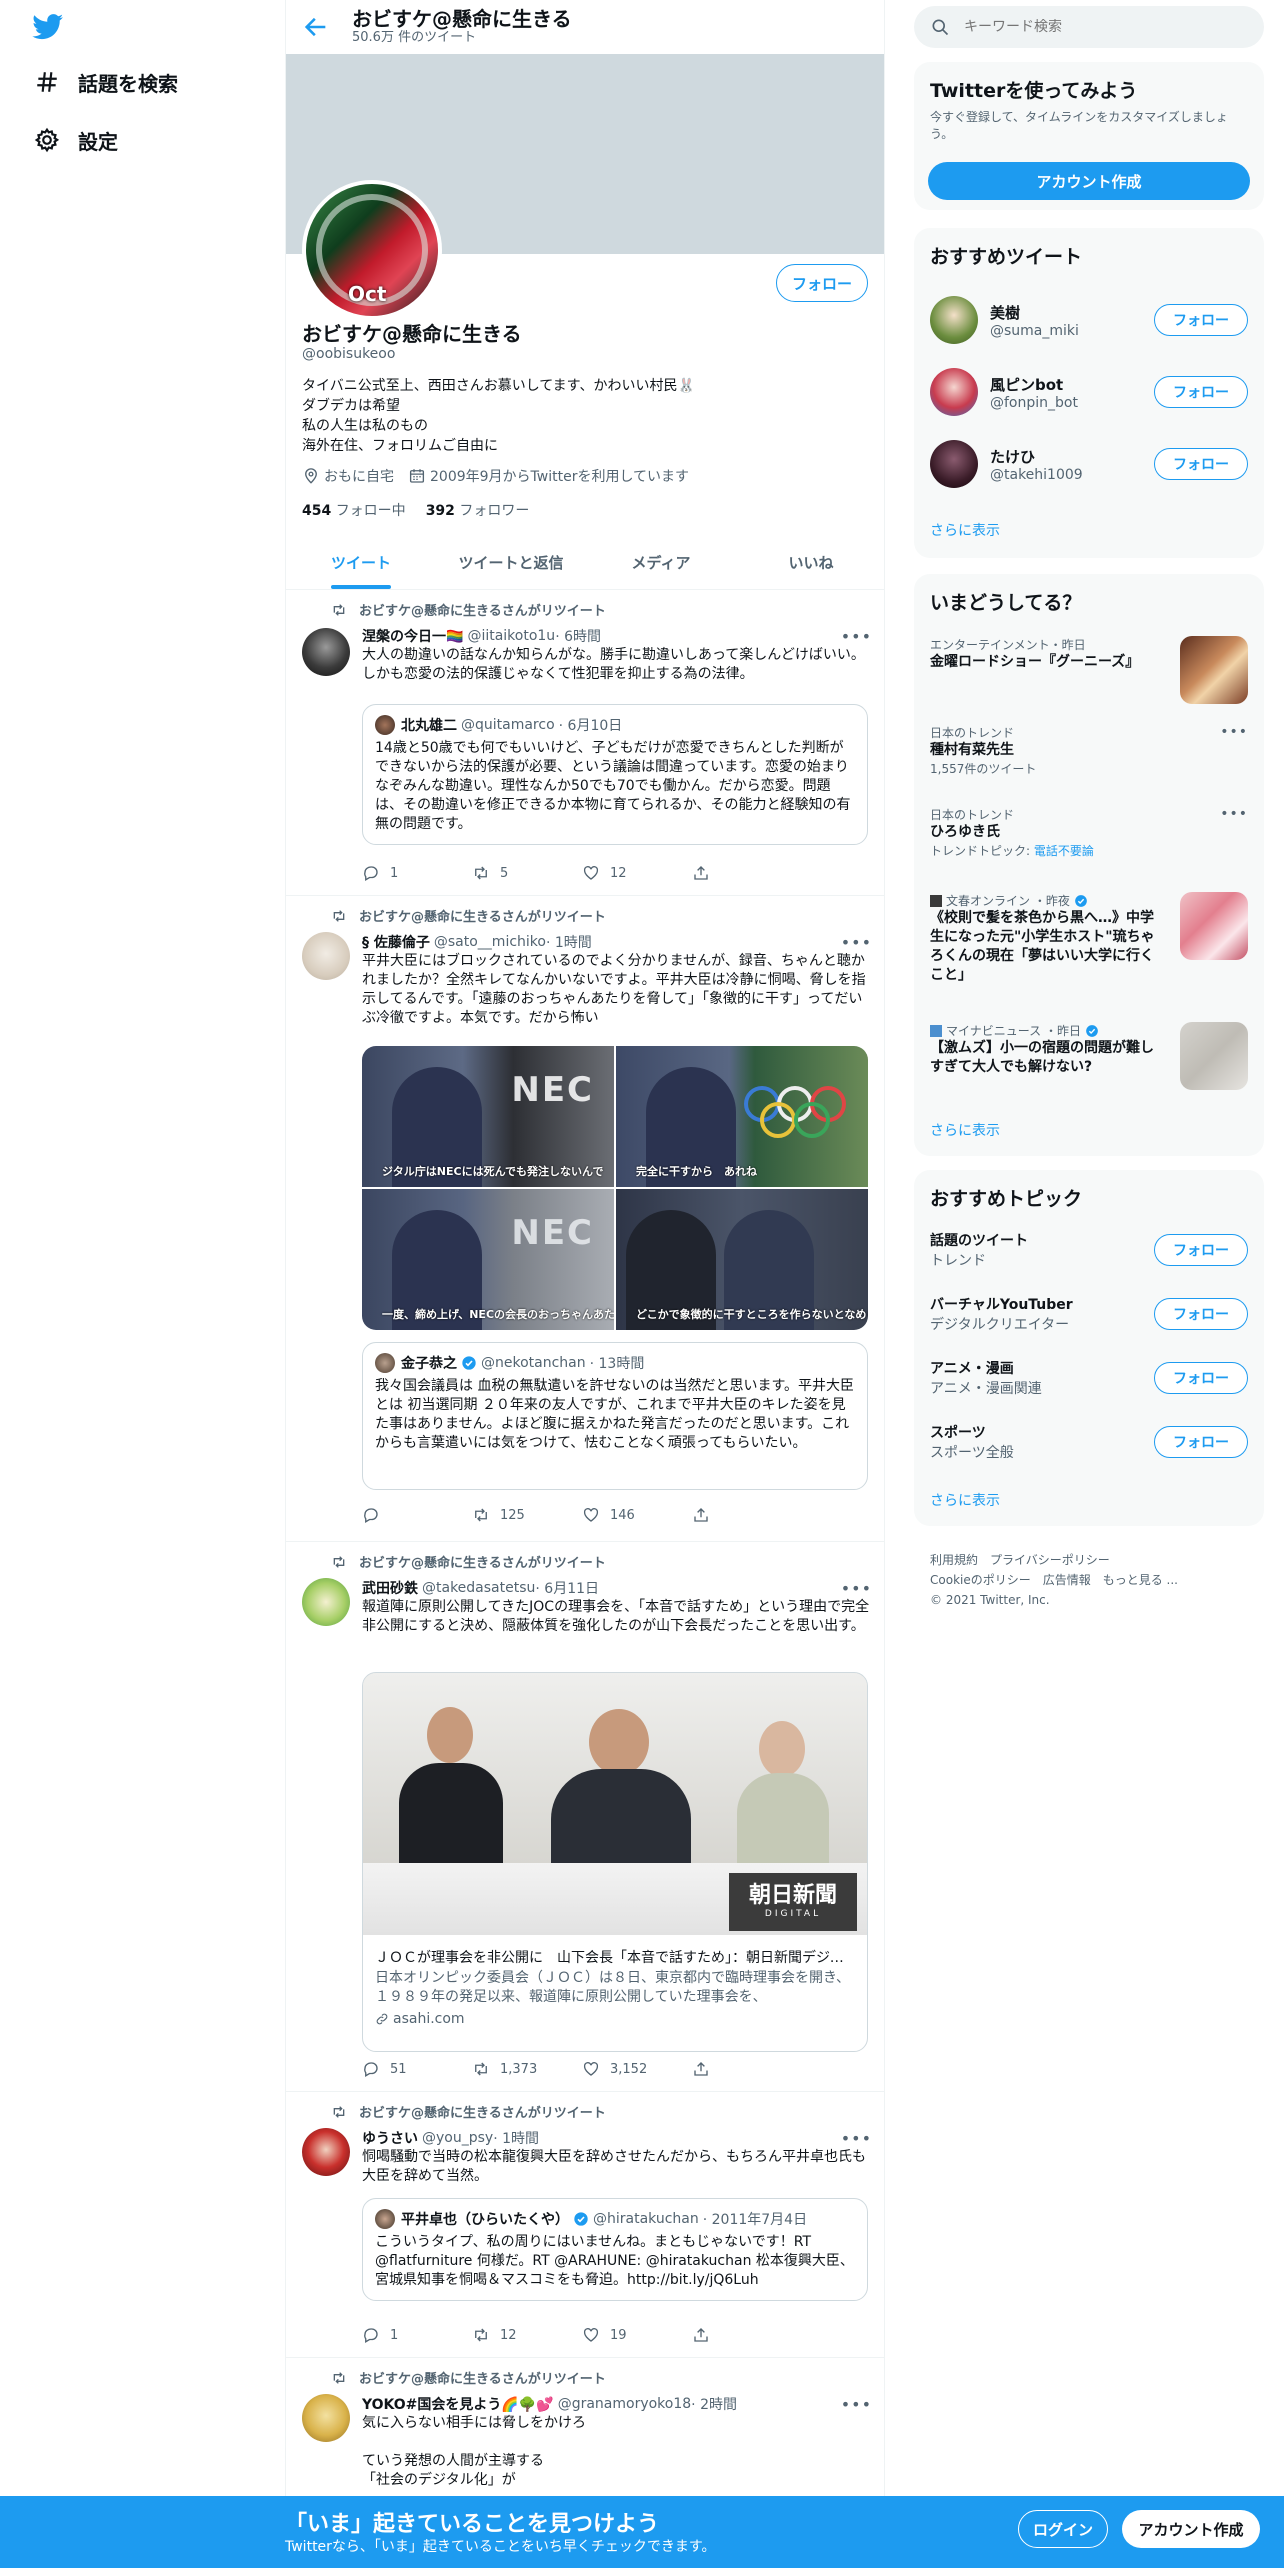 The height and width of the screenshot is (2568, 1284). Describe the element at coordinates (1089, 392) in the screenshot. I see `recommended-user: 風ピンbot @fonpin_bot フォロー` at that location.